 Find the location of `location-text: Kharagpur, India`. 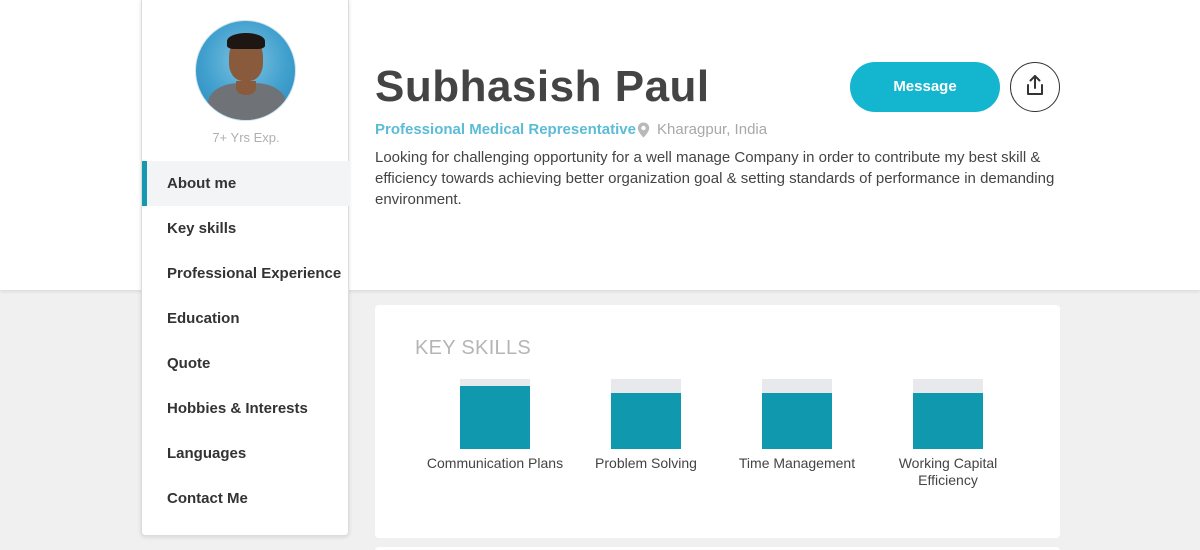

location-text: Kharagpur, India is located at coordinates (712, 129).